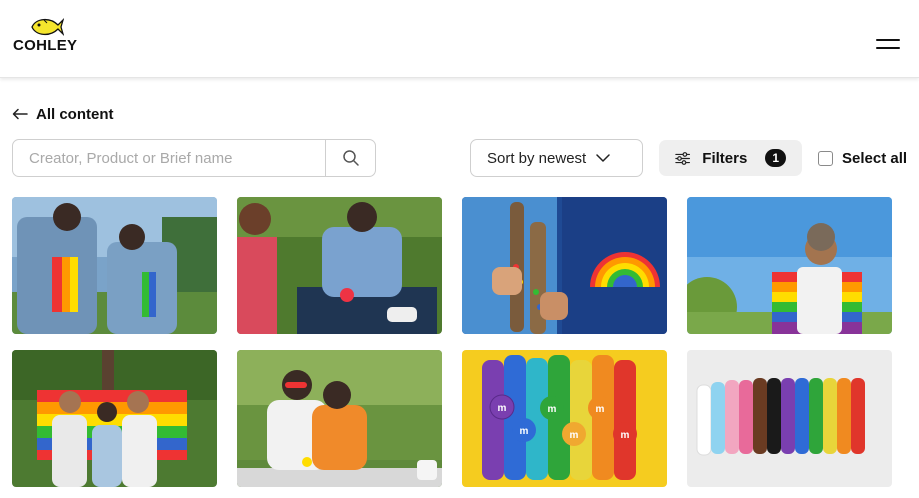  Describe the element at coordinates (20, 114) in the screenshot. I see `arrow-left-icon` at that location.